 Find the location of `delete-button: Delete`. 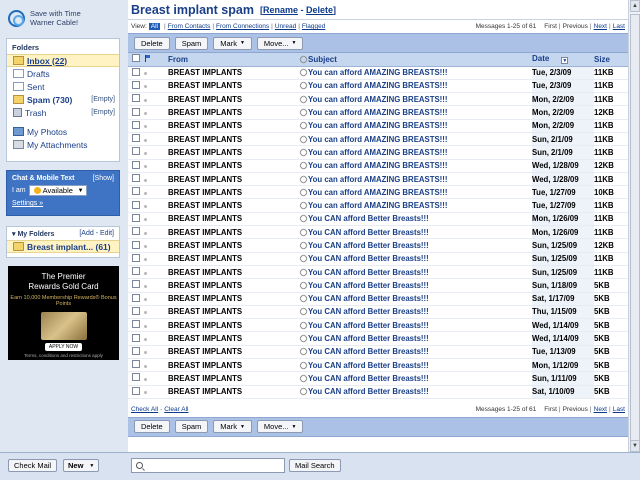

delete-button: Delete is located at coordinates (152, 43).